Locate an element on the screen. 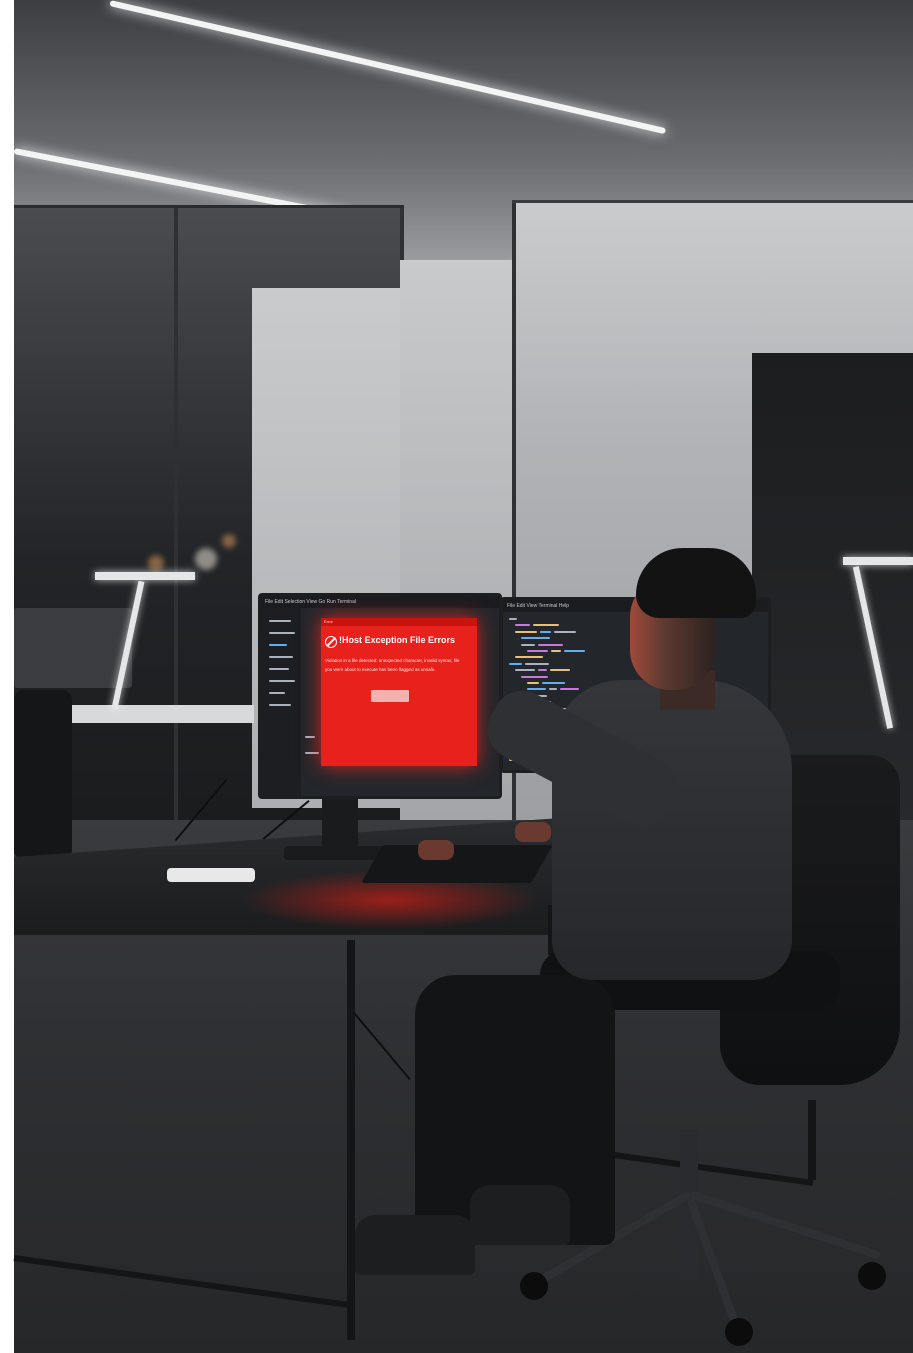 Image resolution: width=913 pixels, height=1353 pixels. file-explorer is located at coordinates (281, 702).